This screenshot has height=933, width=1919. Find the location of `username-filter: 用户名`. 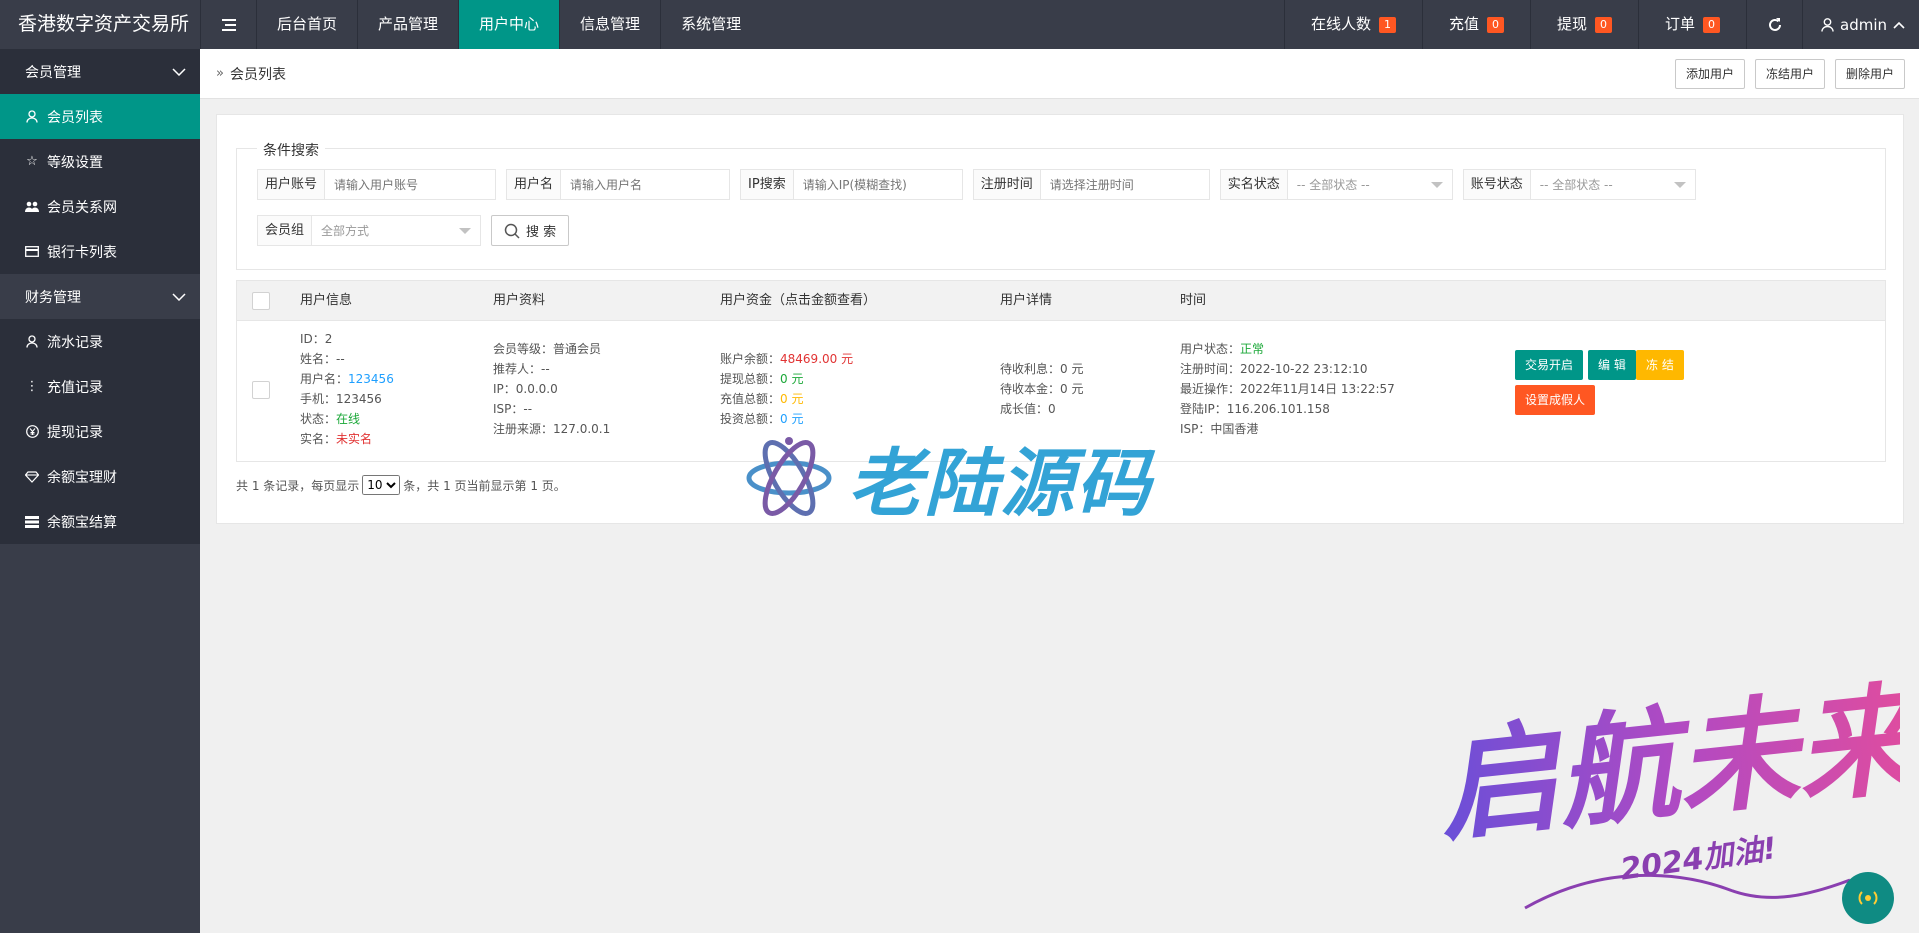

username-filter: 用户名 is located at coordinates (618, 184).